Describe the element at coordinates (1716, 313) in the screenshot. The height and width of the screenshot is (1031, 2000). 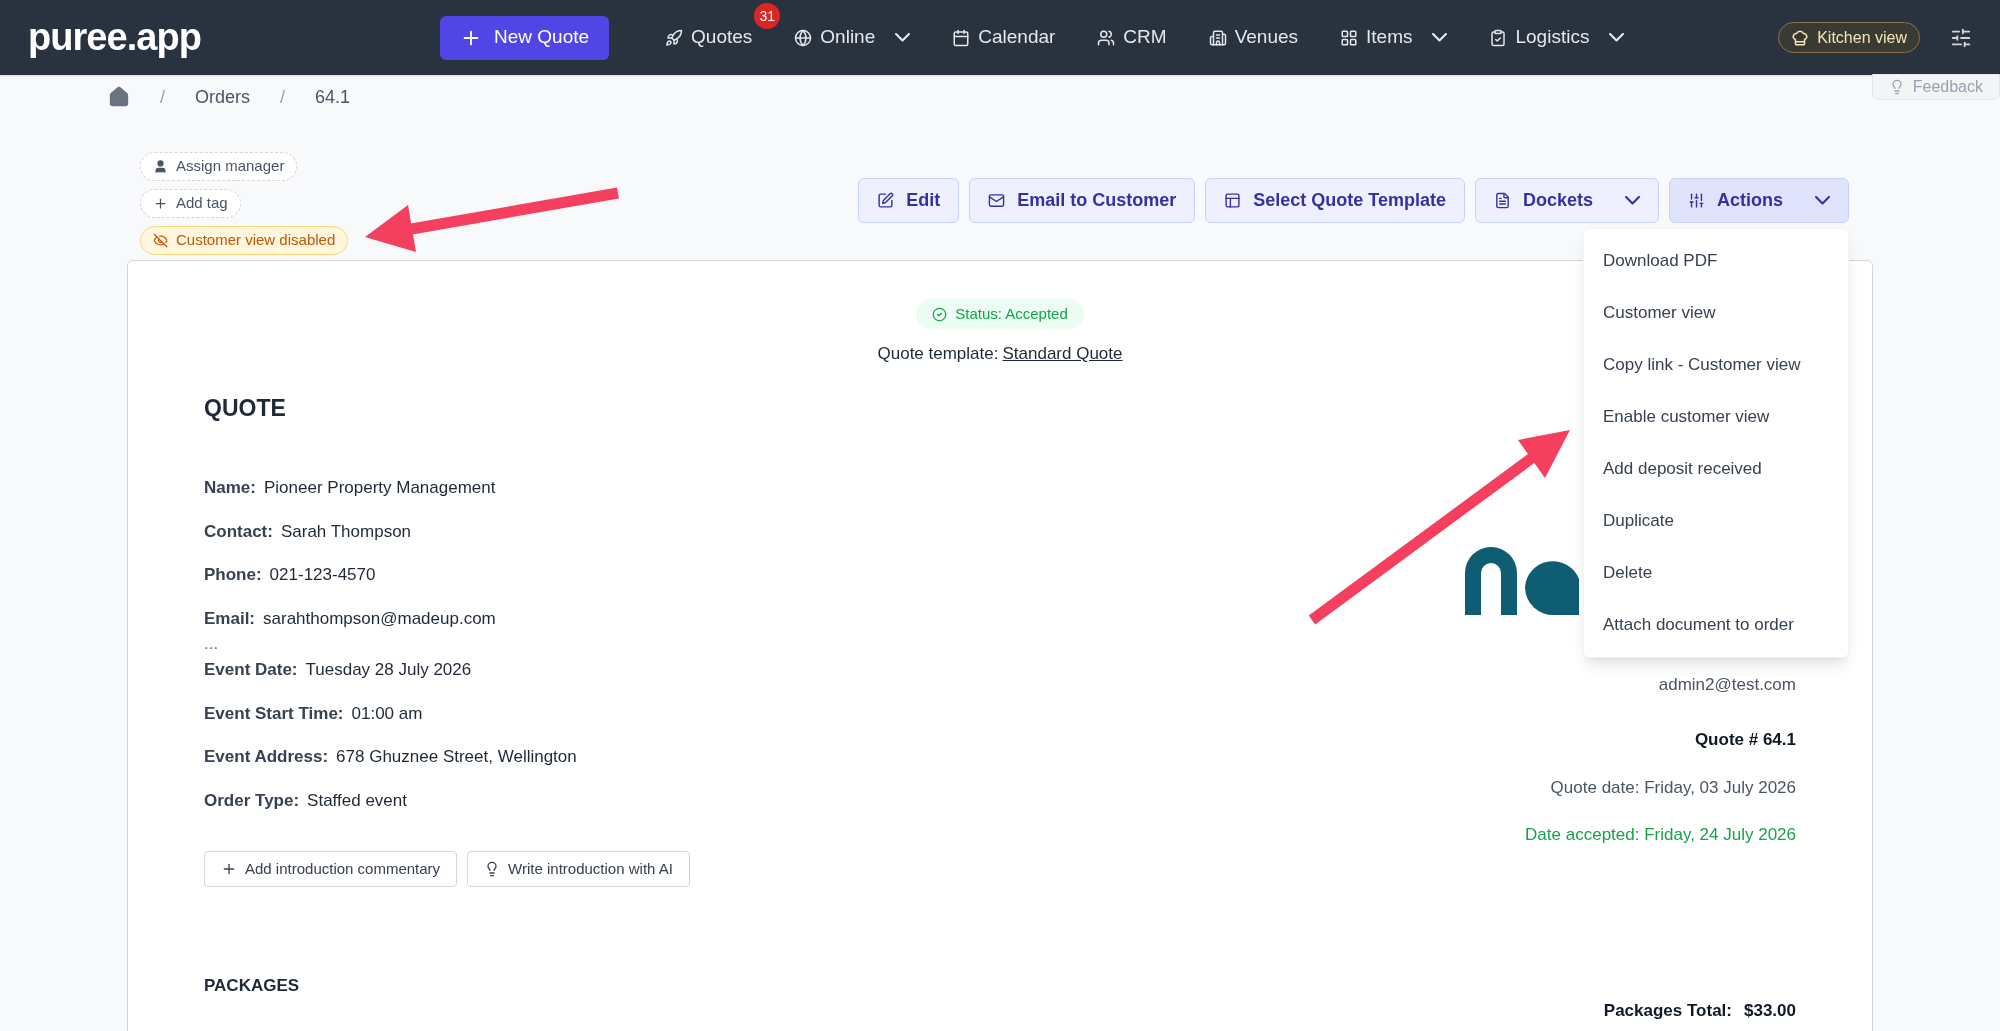
I see `menu-item: Customer view` at that location.